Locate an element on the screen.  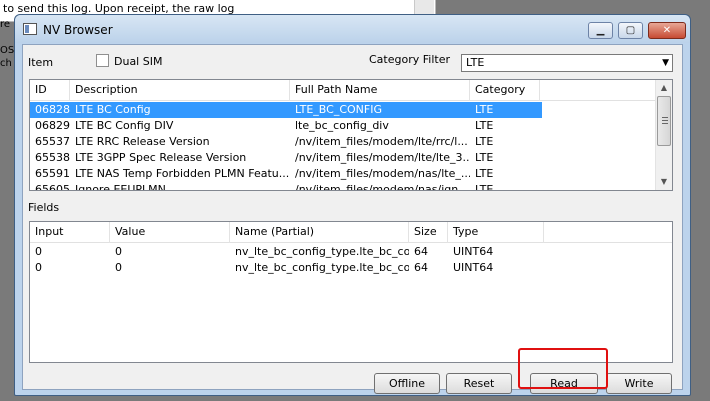
maximize-icon: ▢ is located at coordinates (630, 30).